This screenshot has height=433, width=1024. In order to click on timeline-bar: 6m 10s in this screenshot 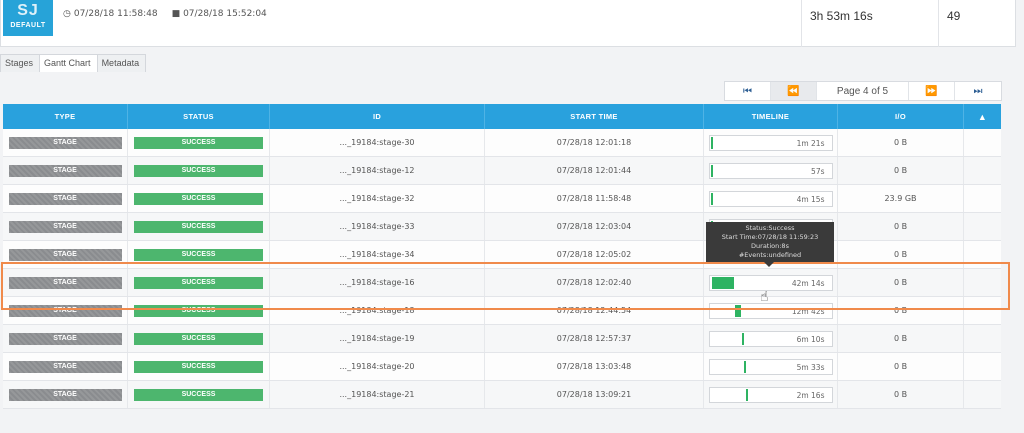, I will do `click(770, 338)`.